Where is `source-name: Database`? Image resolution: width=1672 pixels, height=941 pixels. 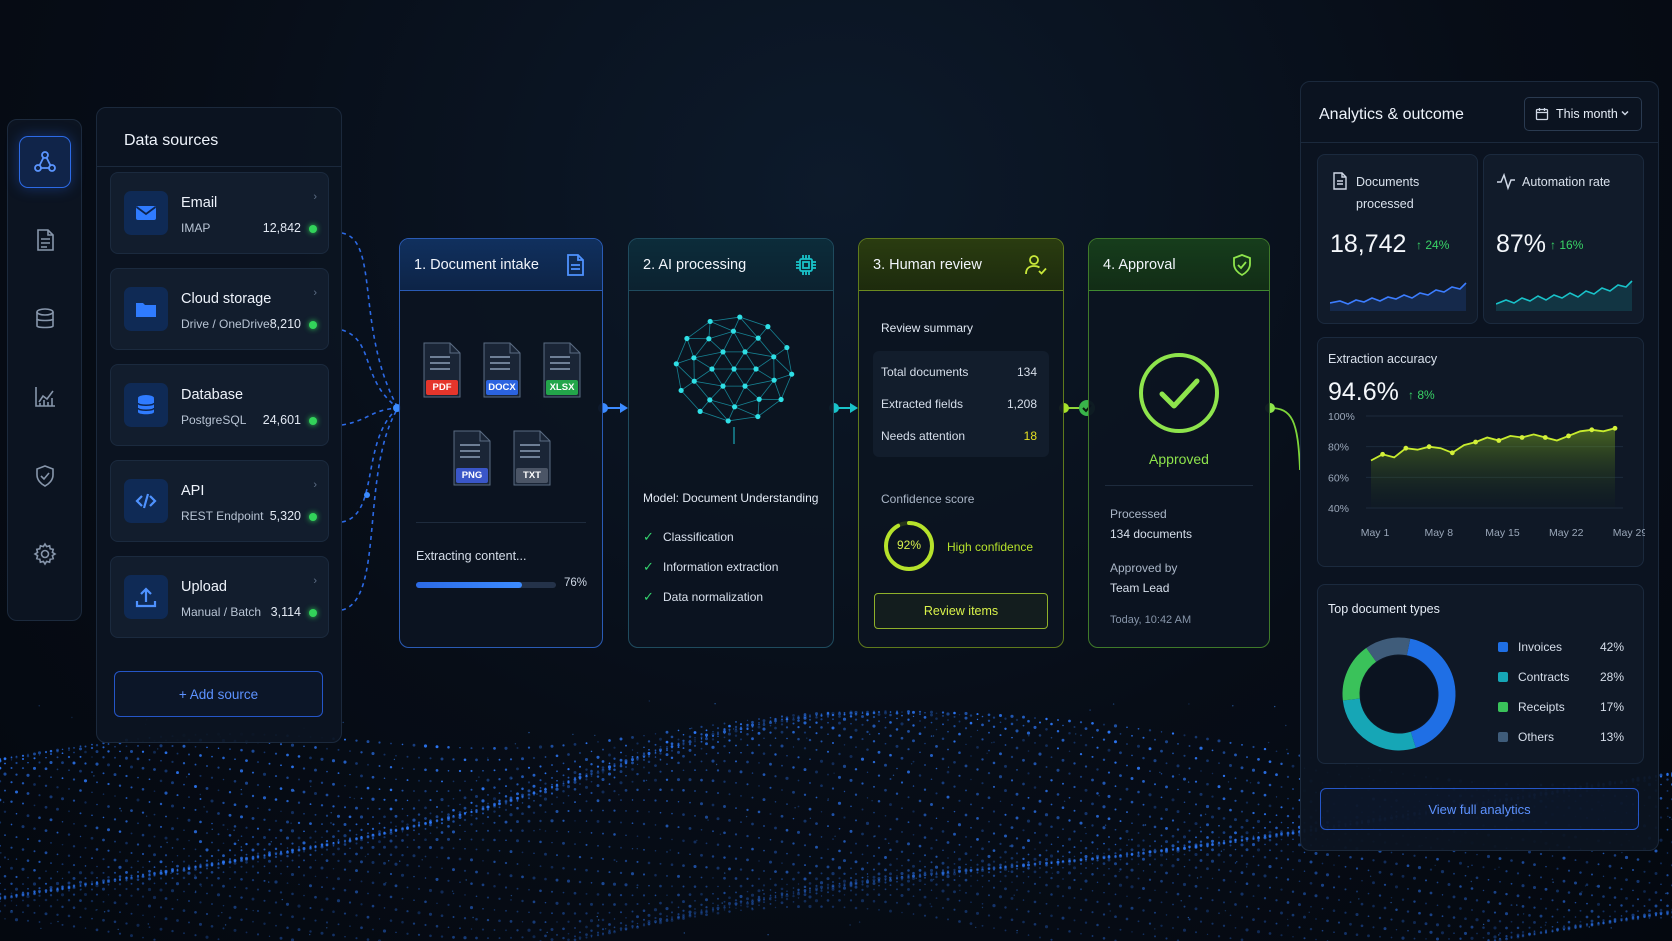
source-name: Database is located at coordinates (212, 395).